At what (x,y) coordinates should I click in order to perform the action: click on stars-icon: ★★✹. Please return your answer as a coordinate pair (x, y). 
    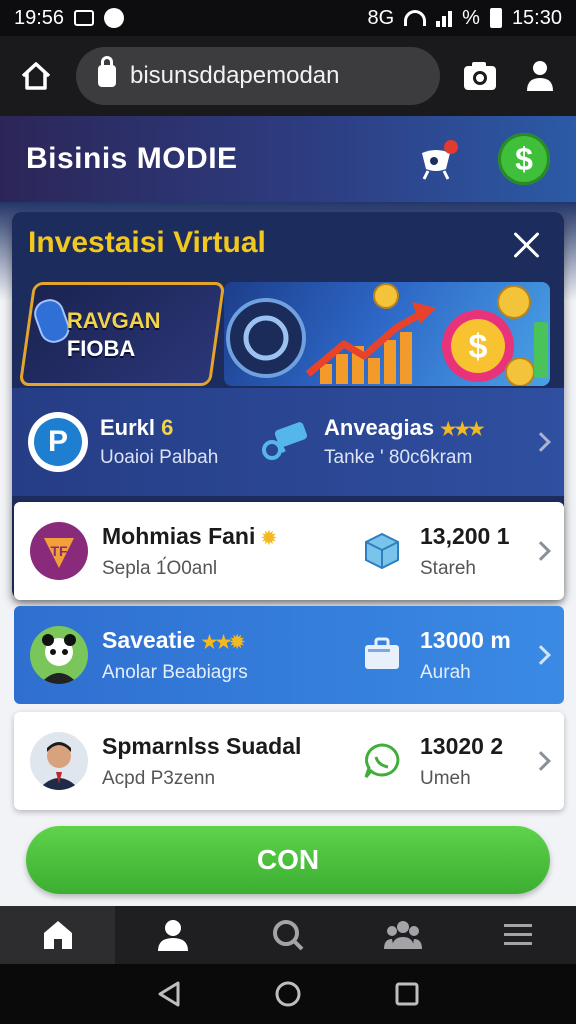
    Looking at the image, I should click on (222, 641).